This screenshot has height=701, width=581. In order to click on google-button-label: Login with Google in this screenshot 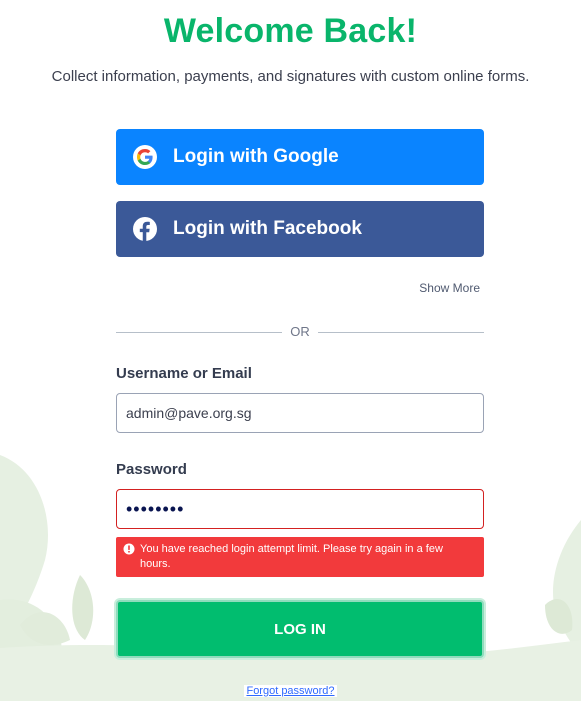, I will do `click(256, 156)`.